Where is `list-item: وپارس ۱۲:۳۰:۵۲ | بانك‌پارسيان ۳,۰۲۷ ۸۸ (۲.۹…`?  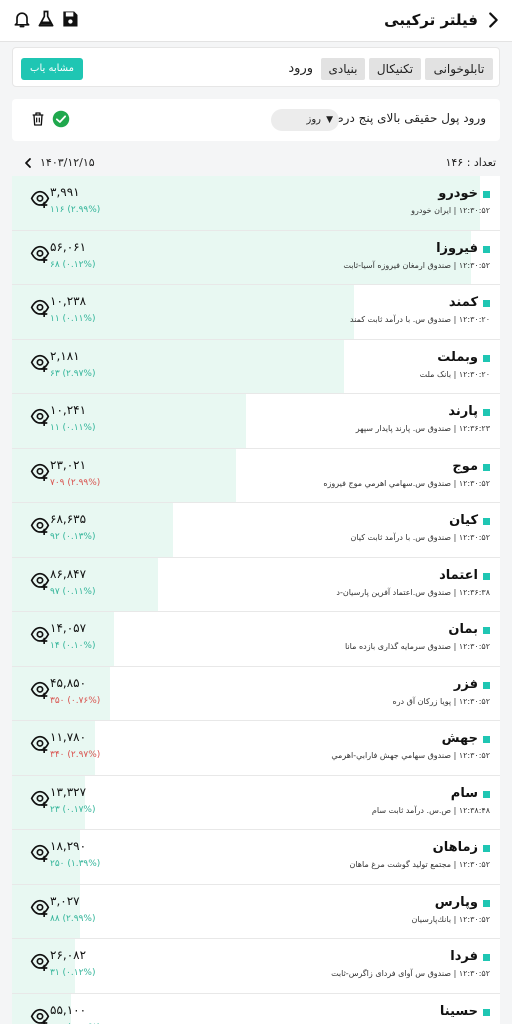 list-item: وپارس ۱۲:۳۰:۵۲ | بانك‌پارسيان ۳,۰۲۷ ۸۸ (۲.۹… is located at coordinates (256, 911).